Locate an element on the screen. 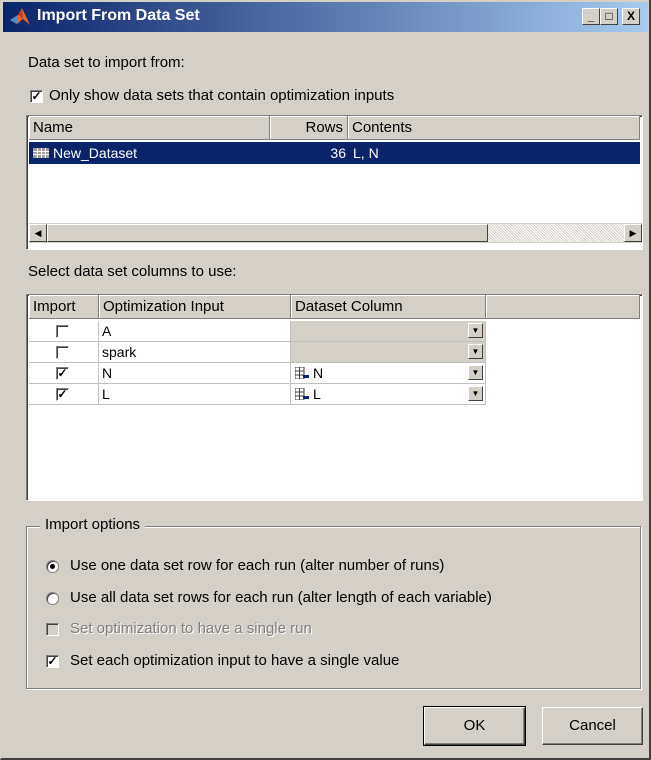  radio-one-row is located at coordinates (52, 566).